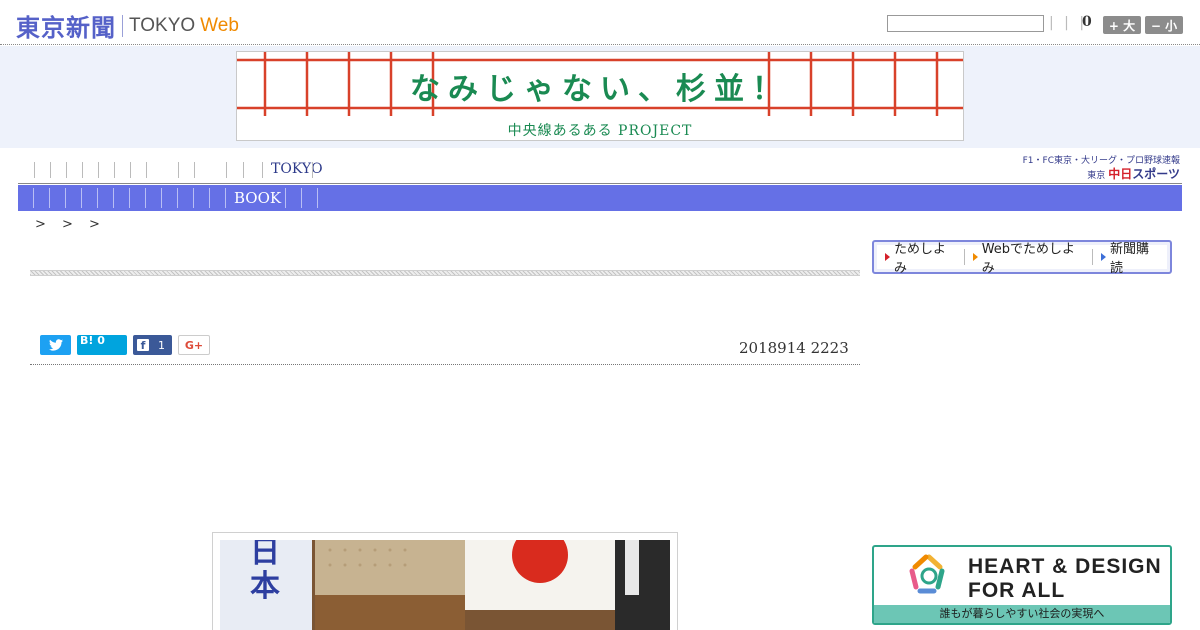 The height and width of the screenshot is (630, 1200). I want to click on chunichi-name-a: 中日, so click(1120, 174).